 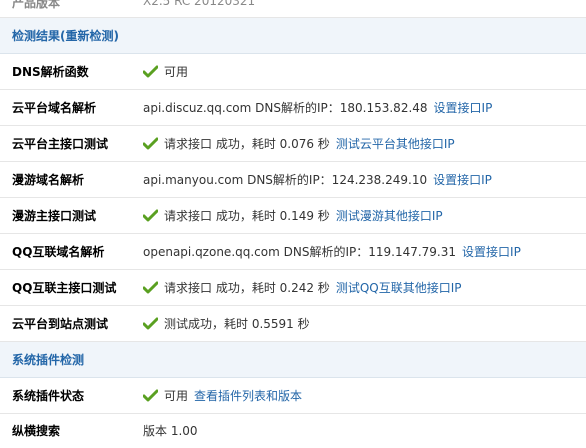 What do you see at coordinates (60, 324) in the screenshot?
I see `row-label: 云平台到站点测试` at bounding box center [60, 324].